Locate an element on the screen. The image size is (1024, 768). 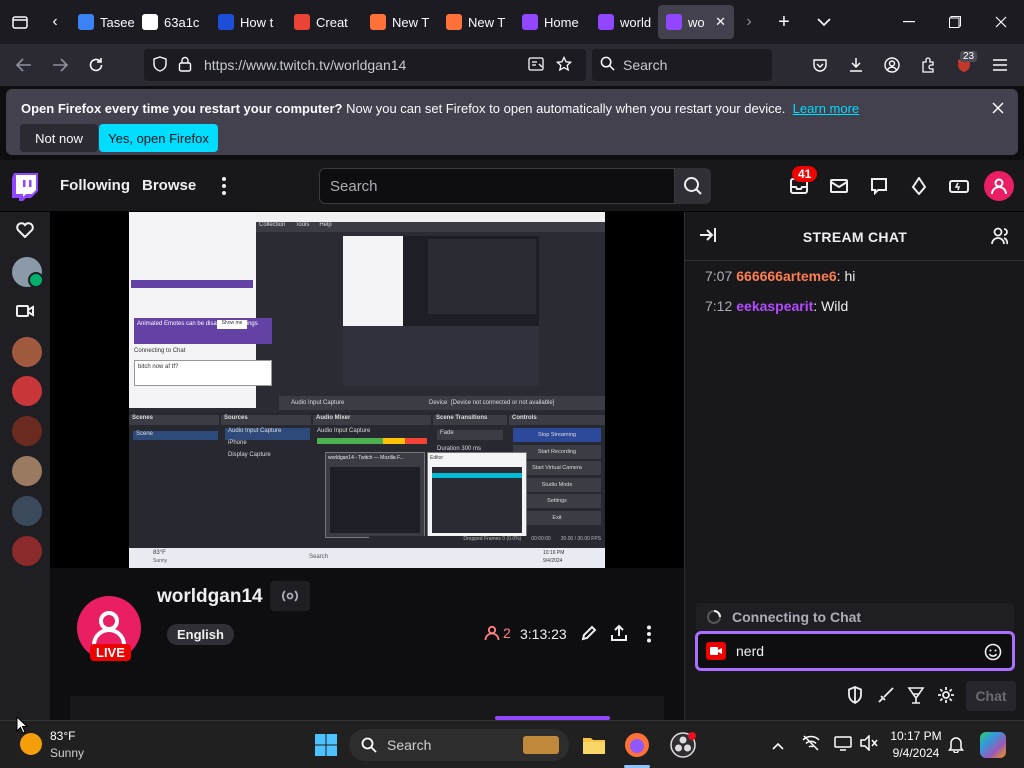
volume-muted-icon is located at coordinates (869, 745).